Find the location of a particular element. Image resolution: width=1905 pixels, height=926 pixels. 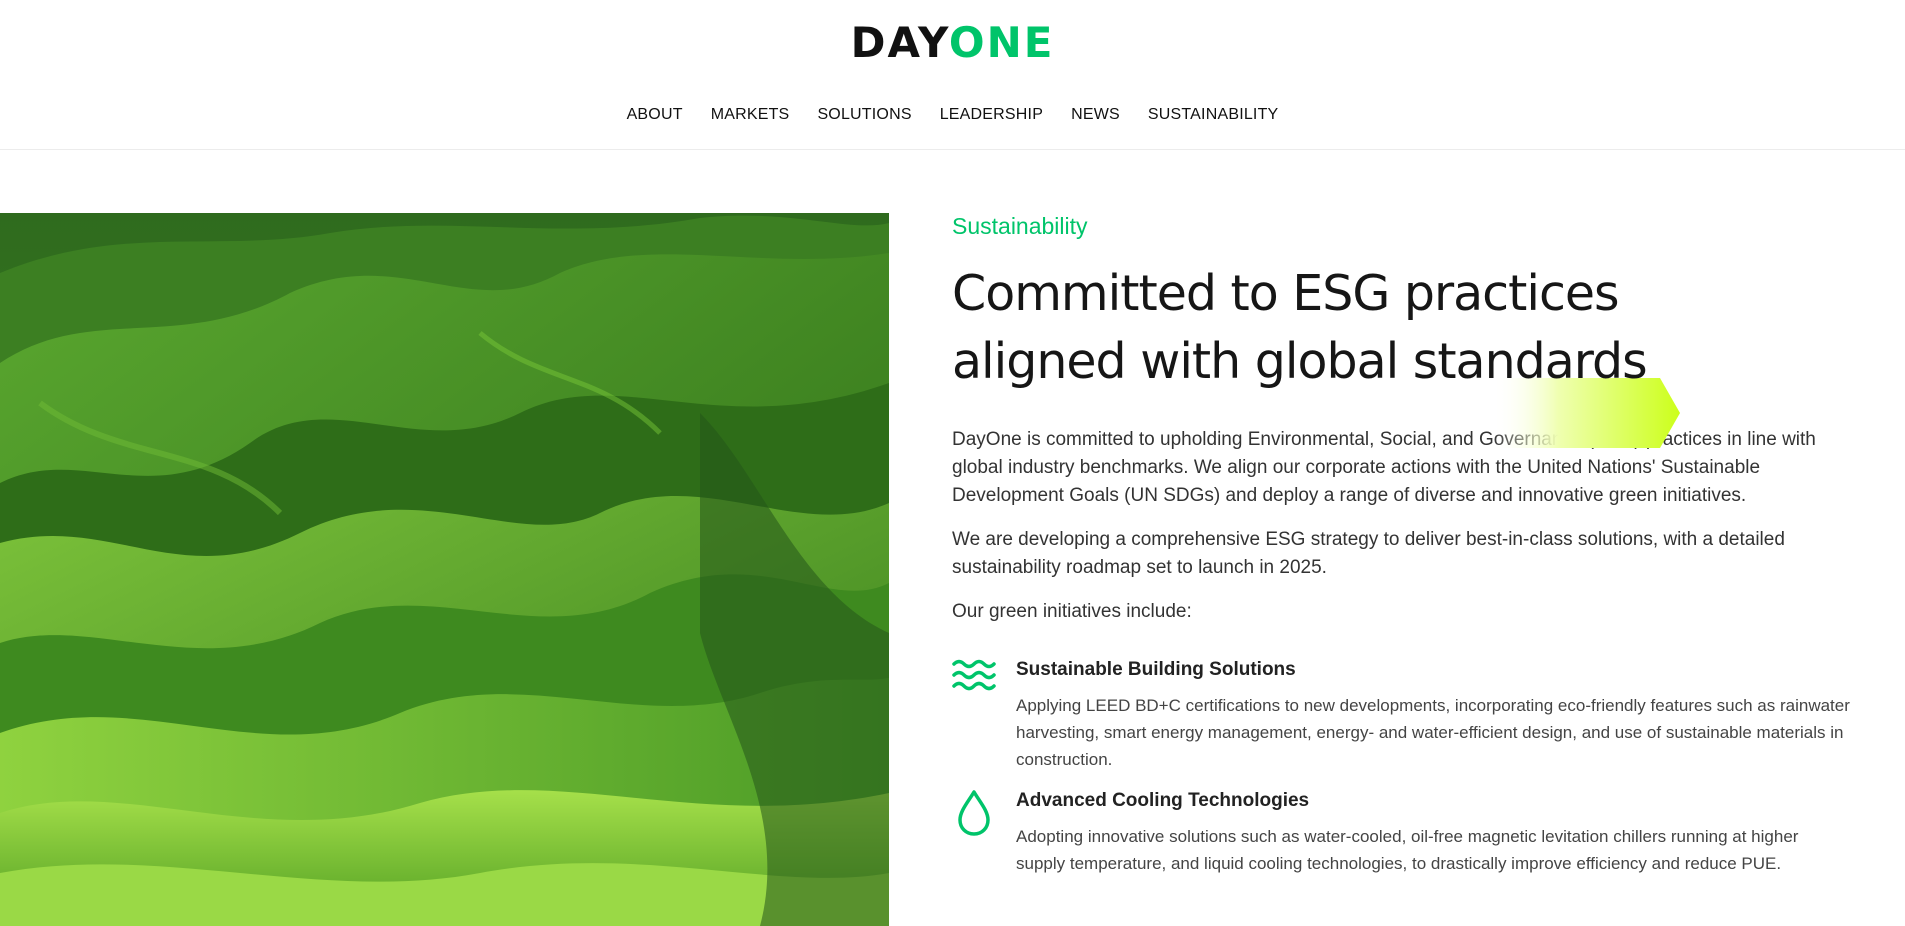

nav-about: ABOUT is located at coordinates (655, 115).